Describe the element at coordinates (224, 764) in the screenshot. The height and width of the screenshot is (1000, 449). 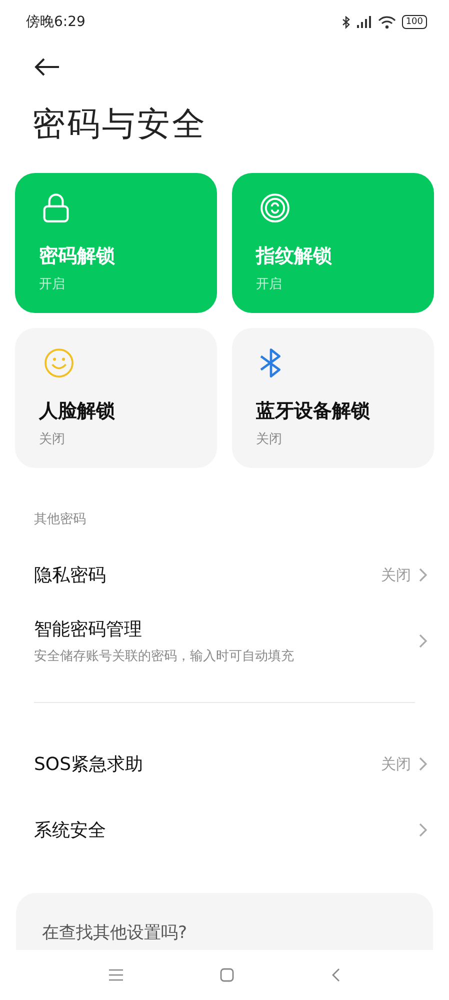
I see `settings-row: SOS紧急求助 关闭` at that location.